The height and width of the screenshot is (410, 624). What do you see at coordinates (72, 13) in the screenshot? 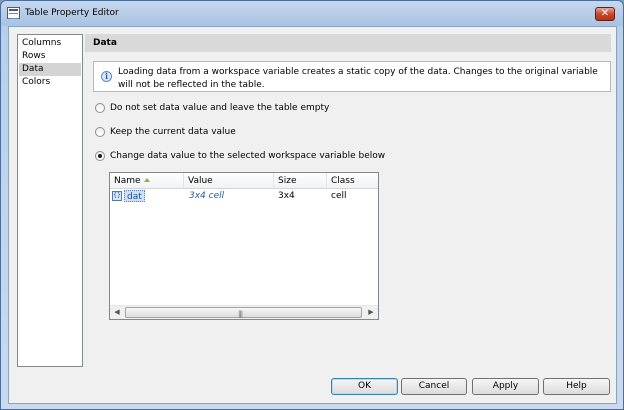
I see `window-title: Table Property Editor` at bounding box center [72, 13].